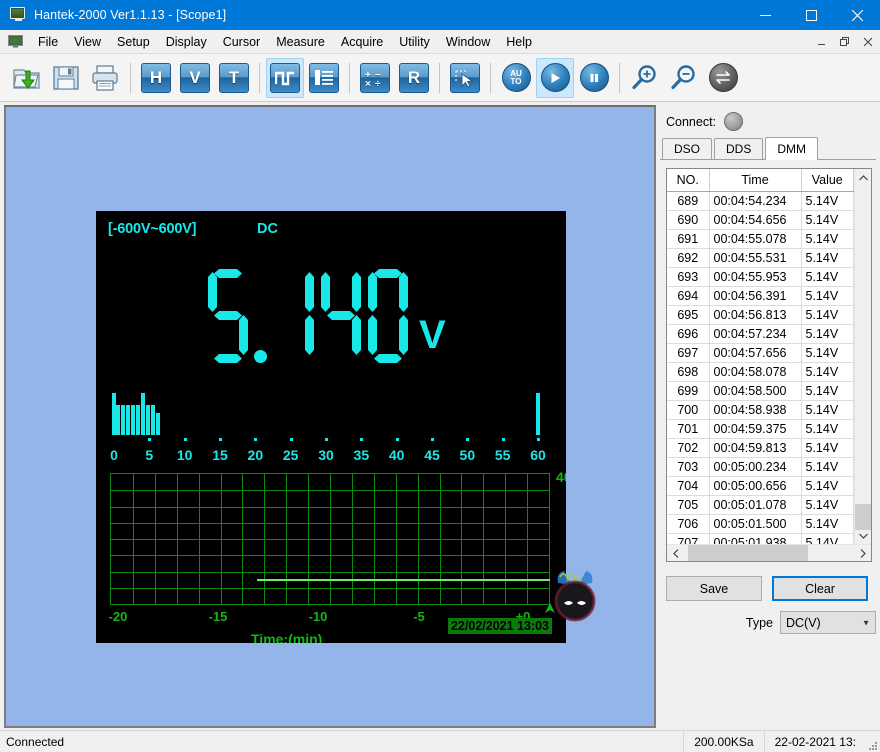 This screenshot has width=880, height=752. What do you see at coordinates (516, 78) in the screenshot?
I see `auto-button: AU TO` at bounding box center [516, 78].